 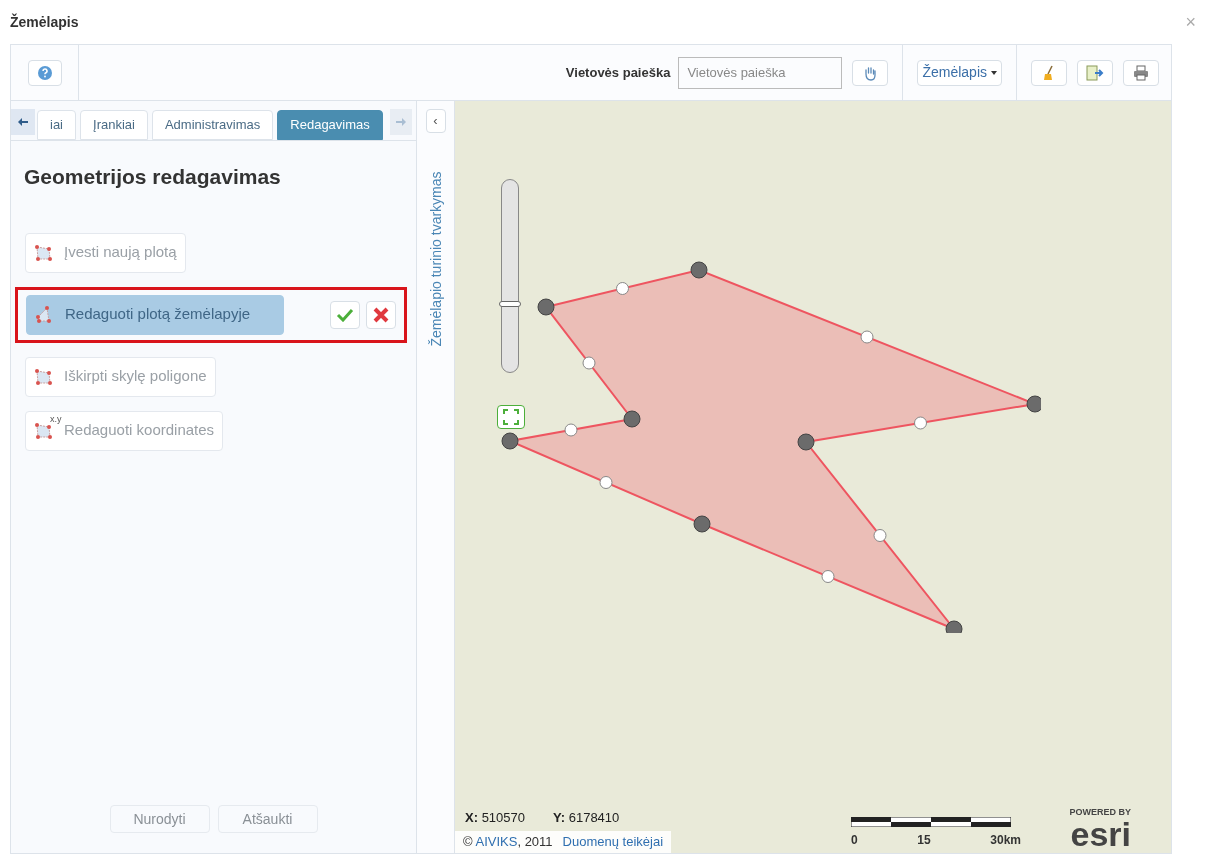 What do you see at coordinates (120, 376) in the screenshot?
I see `tool-button: Iškirpti skylę poligone` at bounding box center [120, 376].